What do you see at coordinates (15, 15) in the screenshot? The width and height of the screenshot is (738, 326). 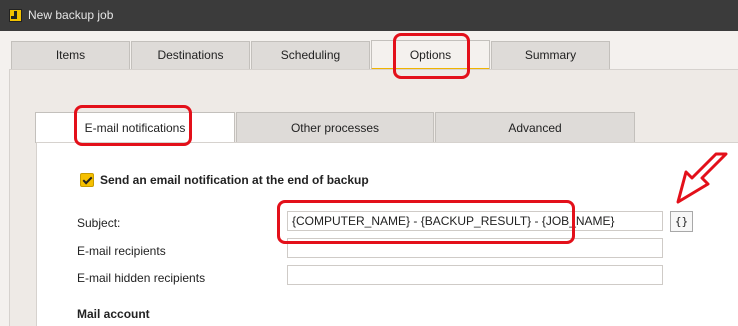 I see `app-logo-icon` at bounding box center [15, 15].